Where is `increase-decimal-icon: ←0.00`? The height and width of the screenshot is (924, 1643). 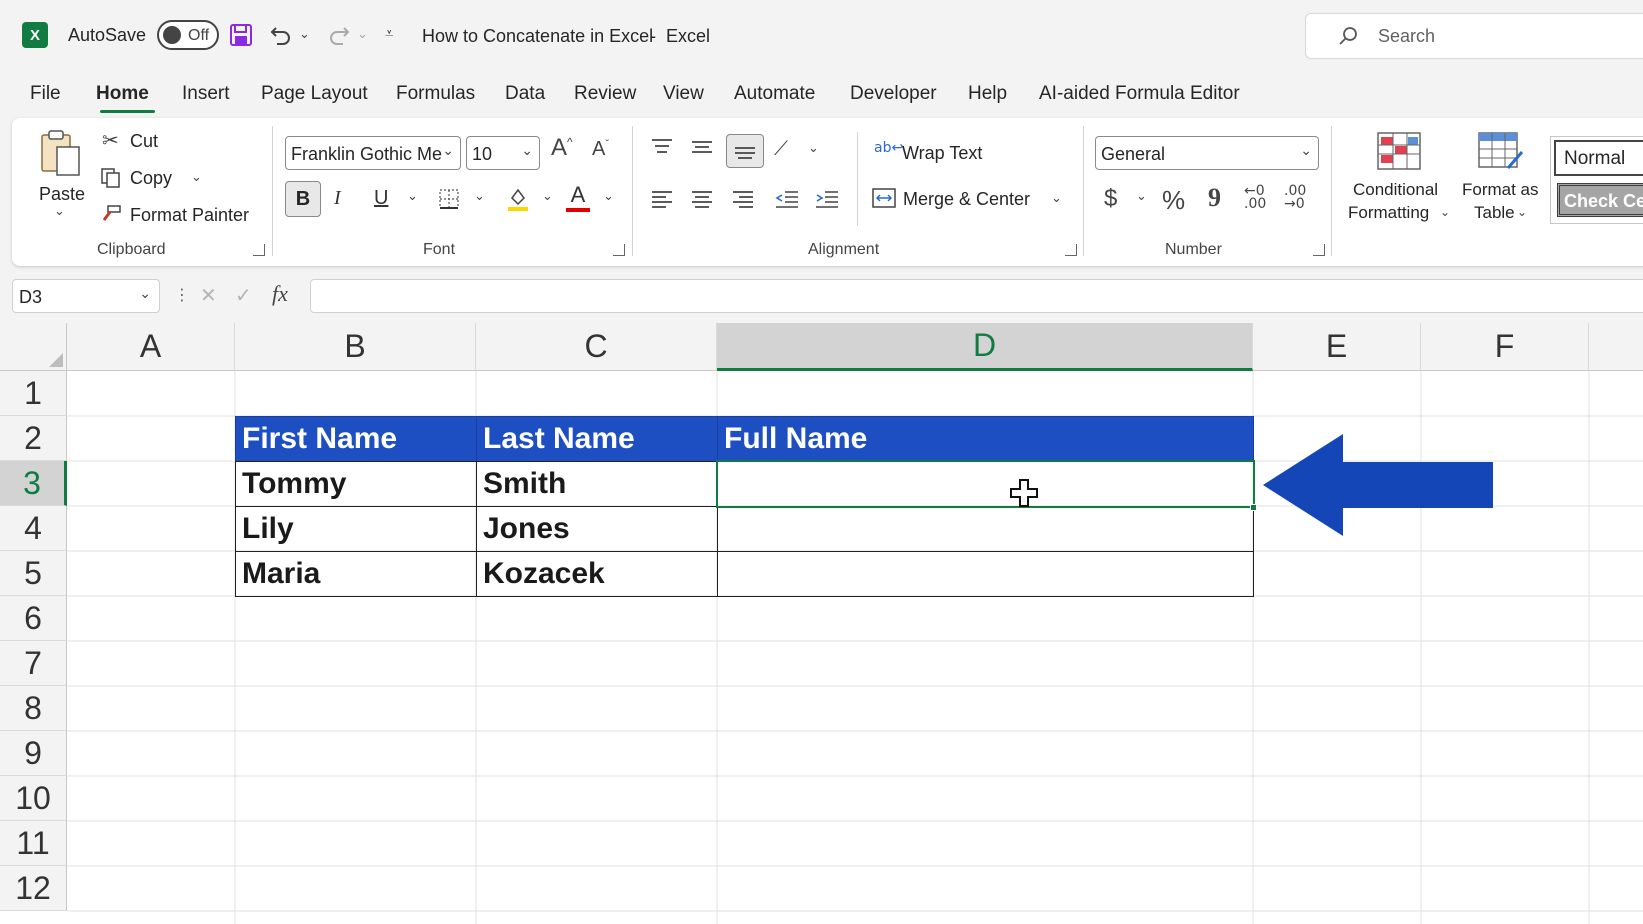 increase-decimal-icon: ←0.00 is located at coordinates (1255, 197).